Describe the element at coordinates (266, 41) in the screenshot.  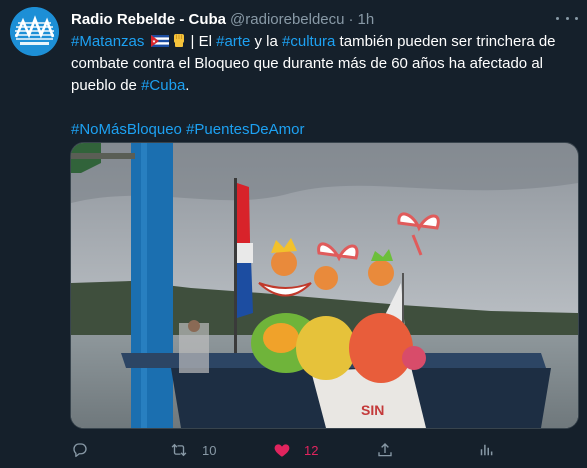
I see `tweet-text-part2: y la` at that location.